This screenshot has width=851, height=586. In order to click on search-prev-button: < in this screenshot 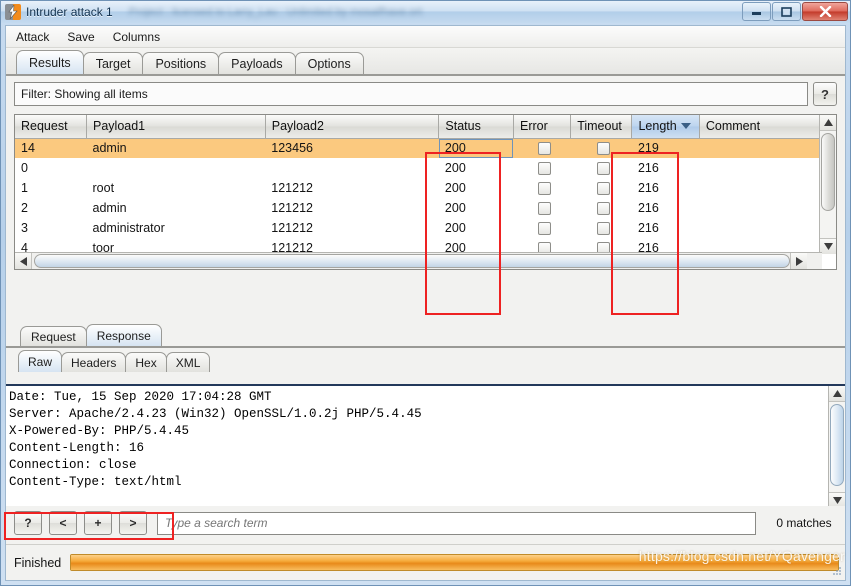, I will do `click(63, 523)`.